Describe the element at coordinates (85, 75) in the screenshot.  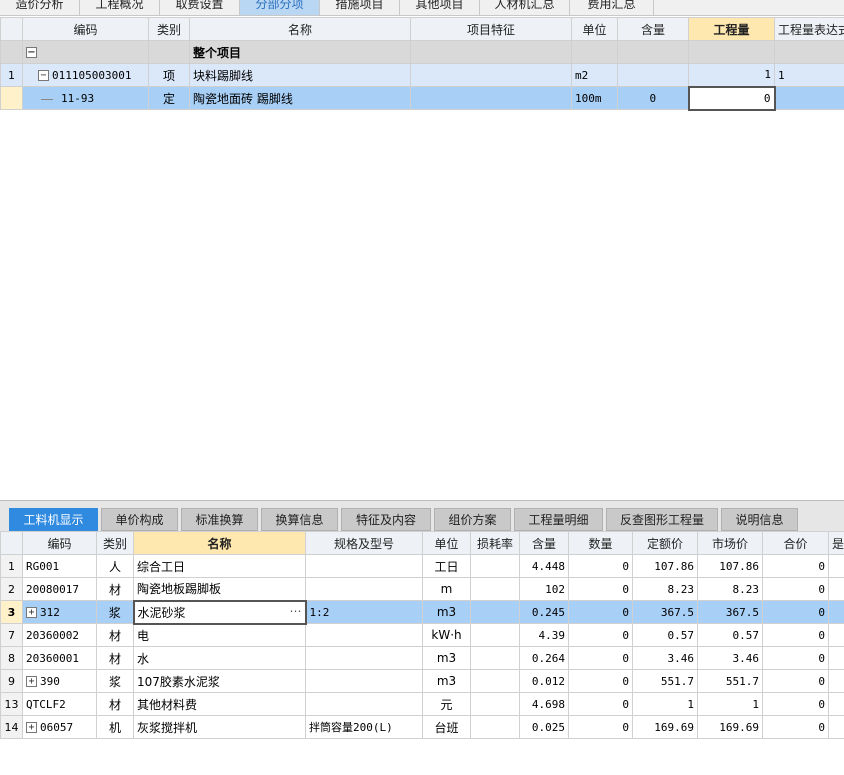
I see `code-cell: −011105003001` at that location.